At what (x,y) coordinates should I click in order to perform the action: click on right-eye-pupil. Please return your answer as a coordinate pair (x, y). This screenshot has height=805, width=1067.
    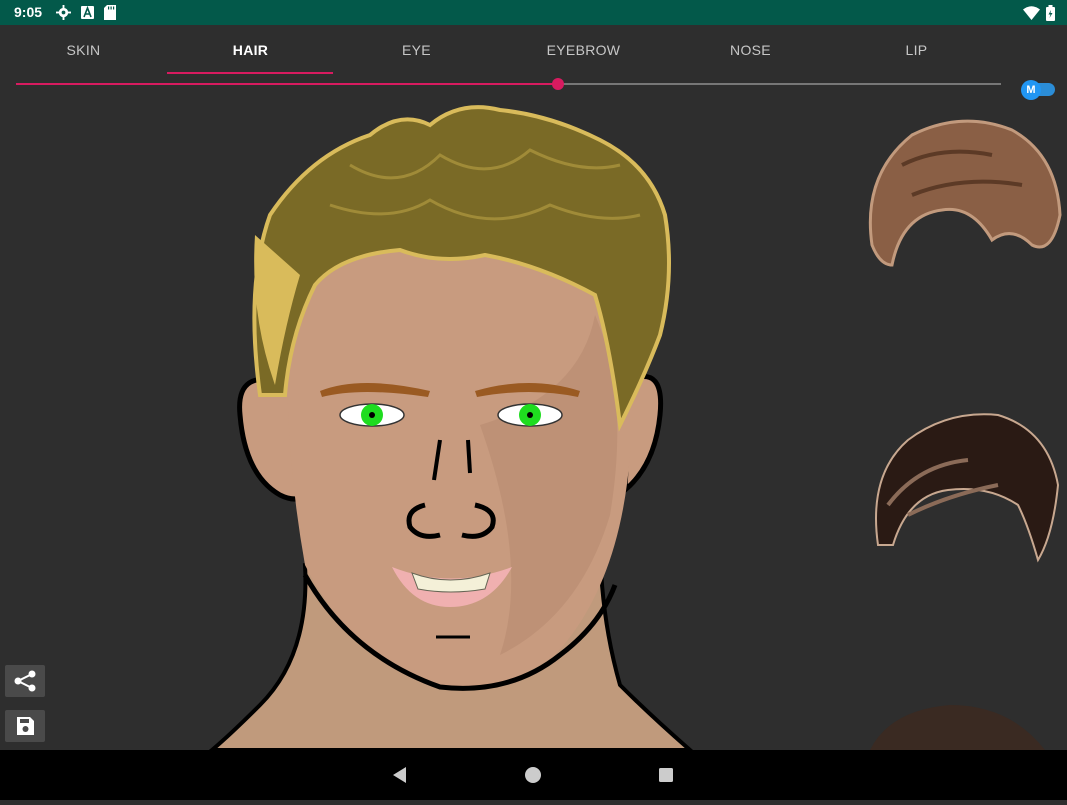
    Looking at the image, I should click on (530, 415).